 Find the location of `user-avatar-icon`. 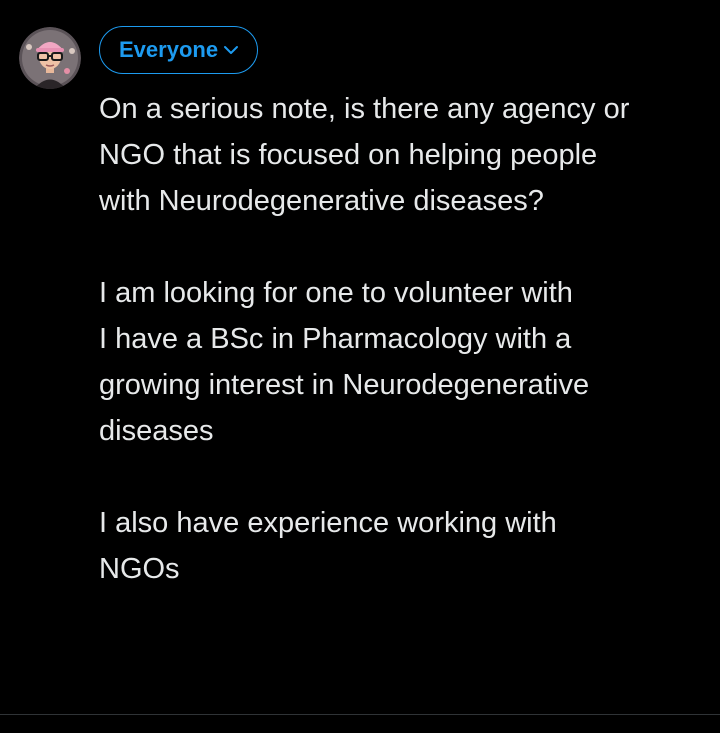

user-avatar-icon is located at coordinates (50, 58).